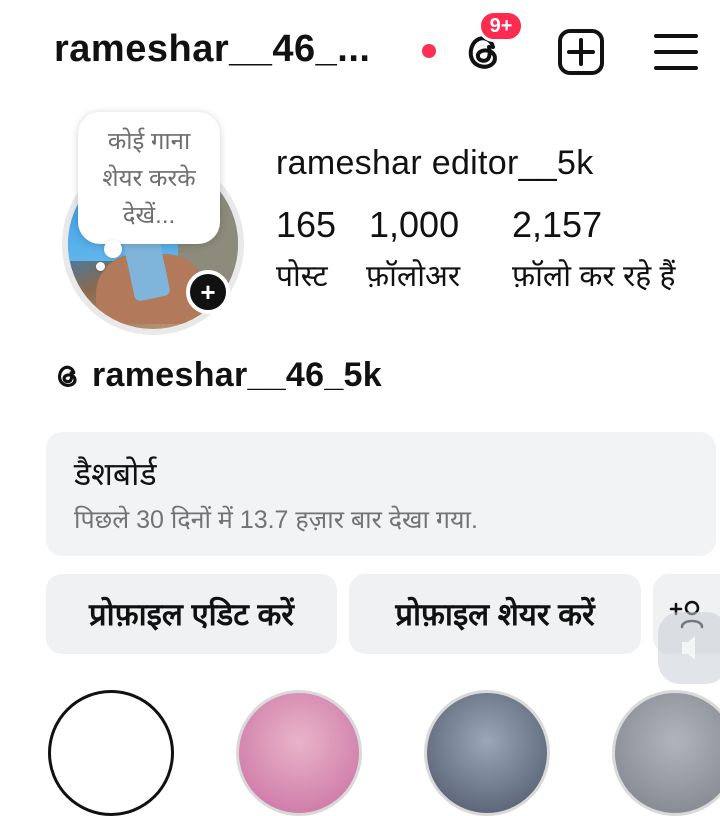 The image size is (720, 816). What do you see at coordinates (208, 292) in the screenshot?
I see `add-story-button: +` at bounding box center [208, 292].